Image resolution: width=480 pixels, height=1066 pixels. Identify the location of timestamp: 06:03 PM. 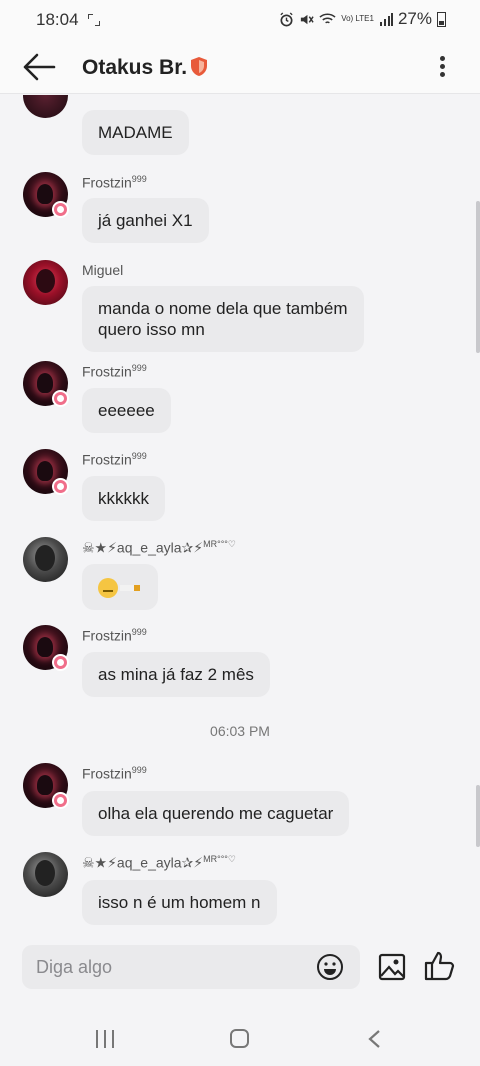
(240, 731).